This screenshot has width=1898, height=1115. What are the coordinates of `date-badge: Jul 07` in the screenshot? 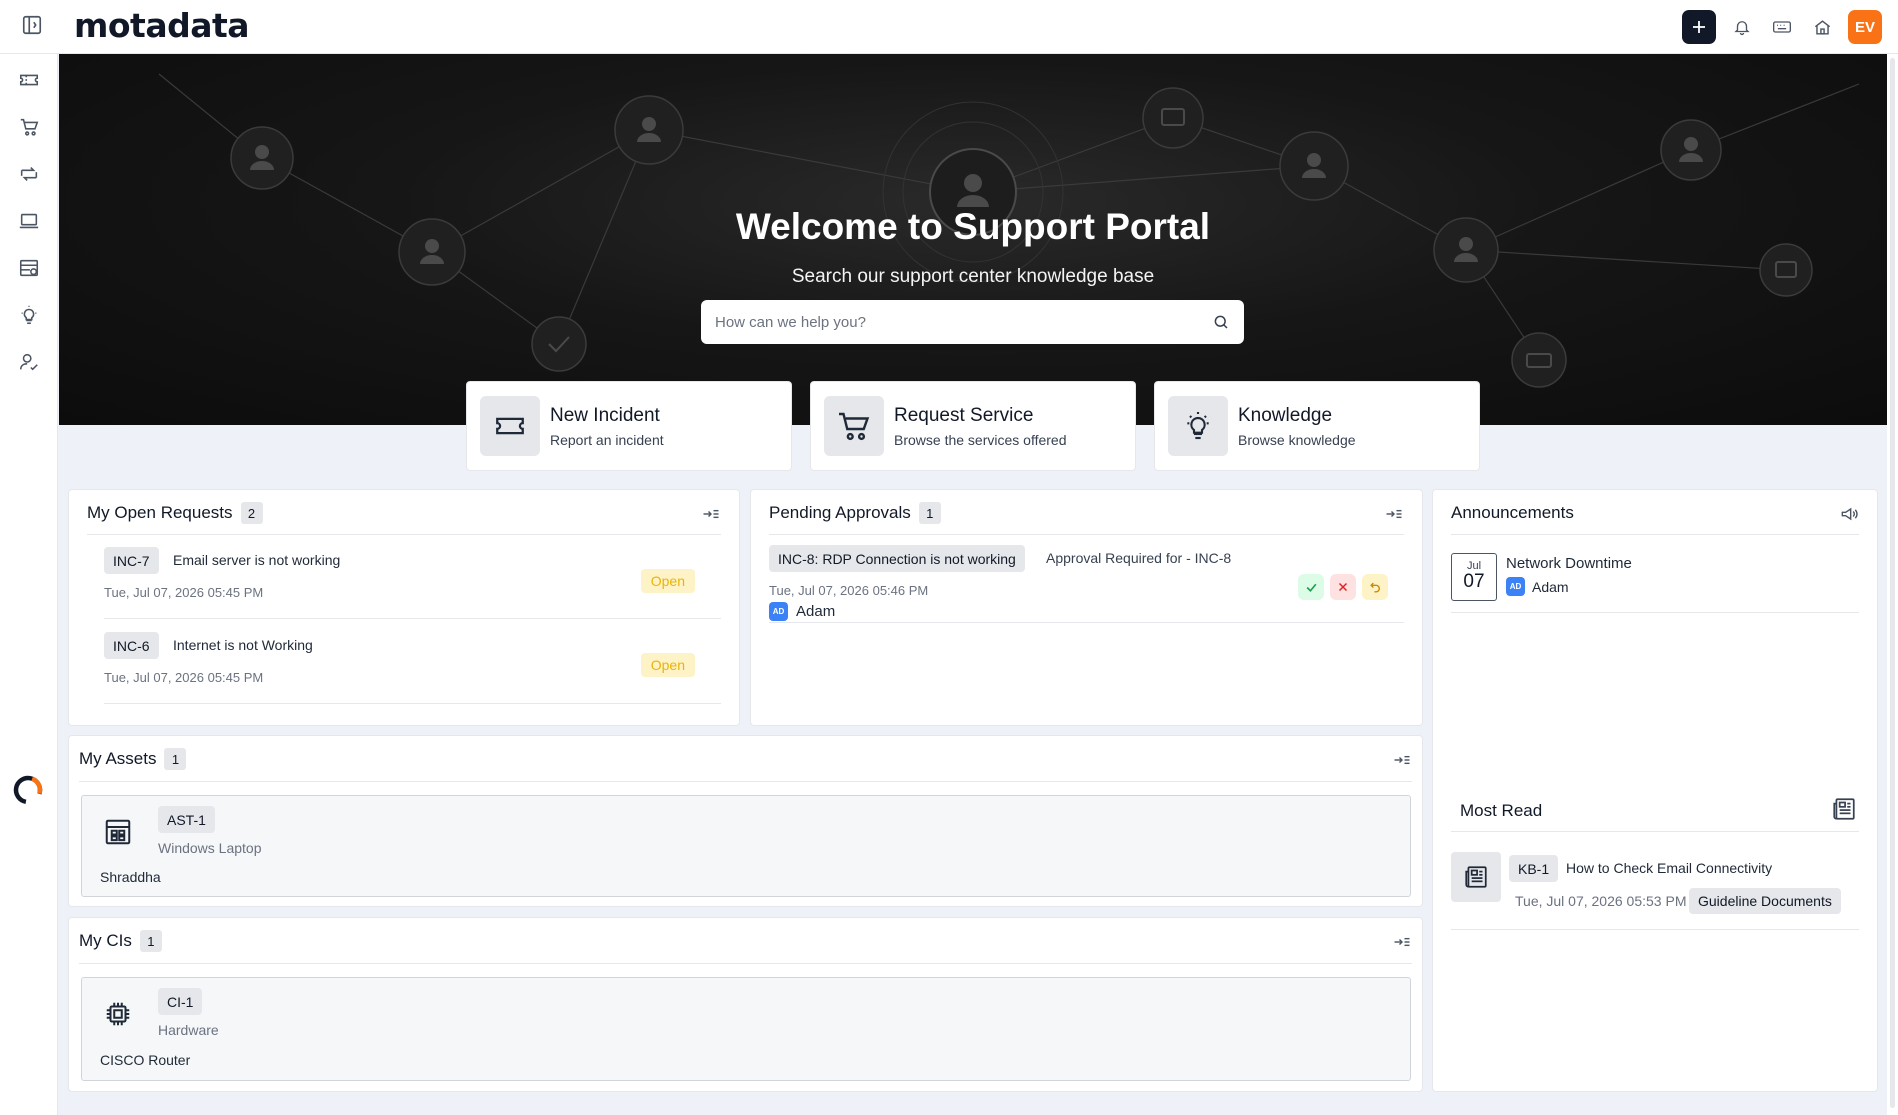 It's located at (1474, 577).